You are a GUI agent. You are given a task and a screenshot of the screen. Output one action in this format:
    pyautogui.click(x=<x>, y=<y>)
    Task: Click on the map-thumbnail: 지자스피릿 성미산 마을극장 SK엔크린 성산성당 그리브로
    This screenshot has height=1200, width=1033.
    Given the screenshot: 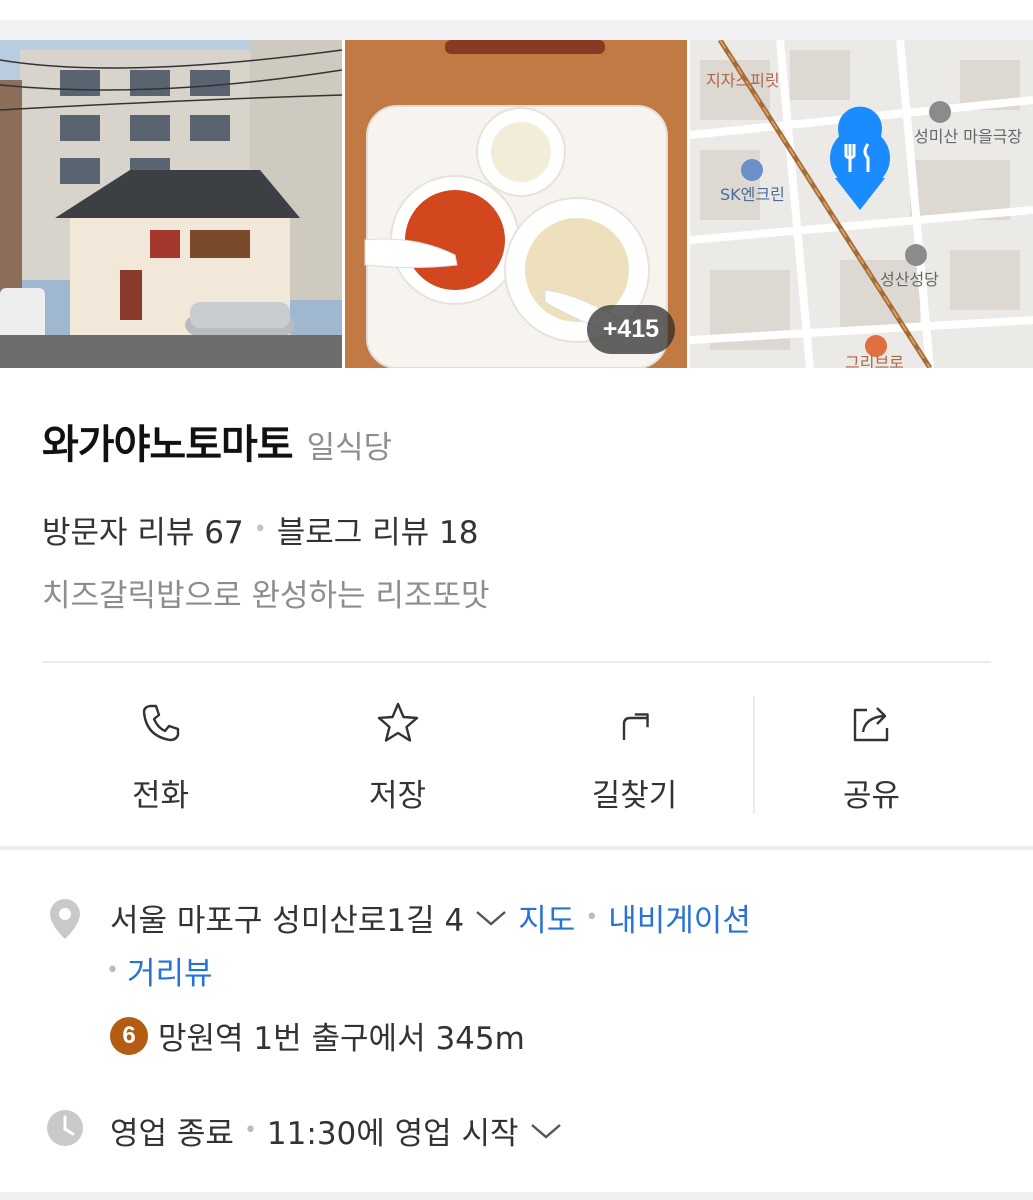 What is the action you would take?
    pyautogui.click(x=861, y=204)
    